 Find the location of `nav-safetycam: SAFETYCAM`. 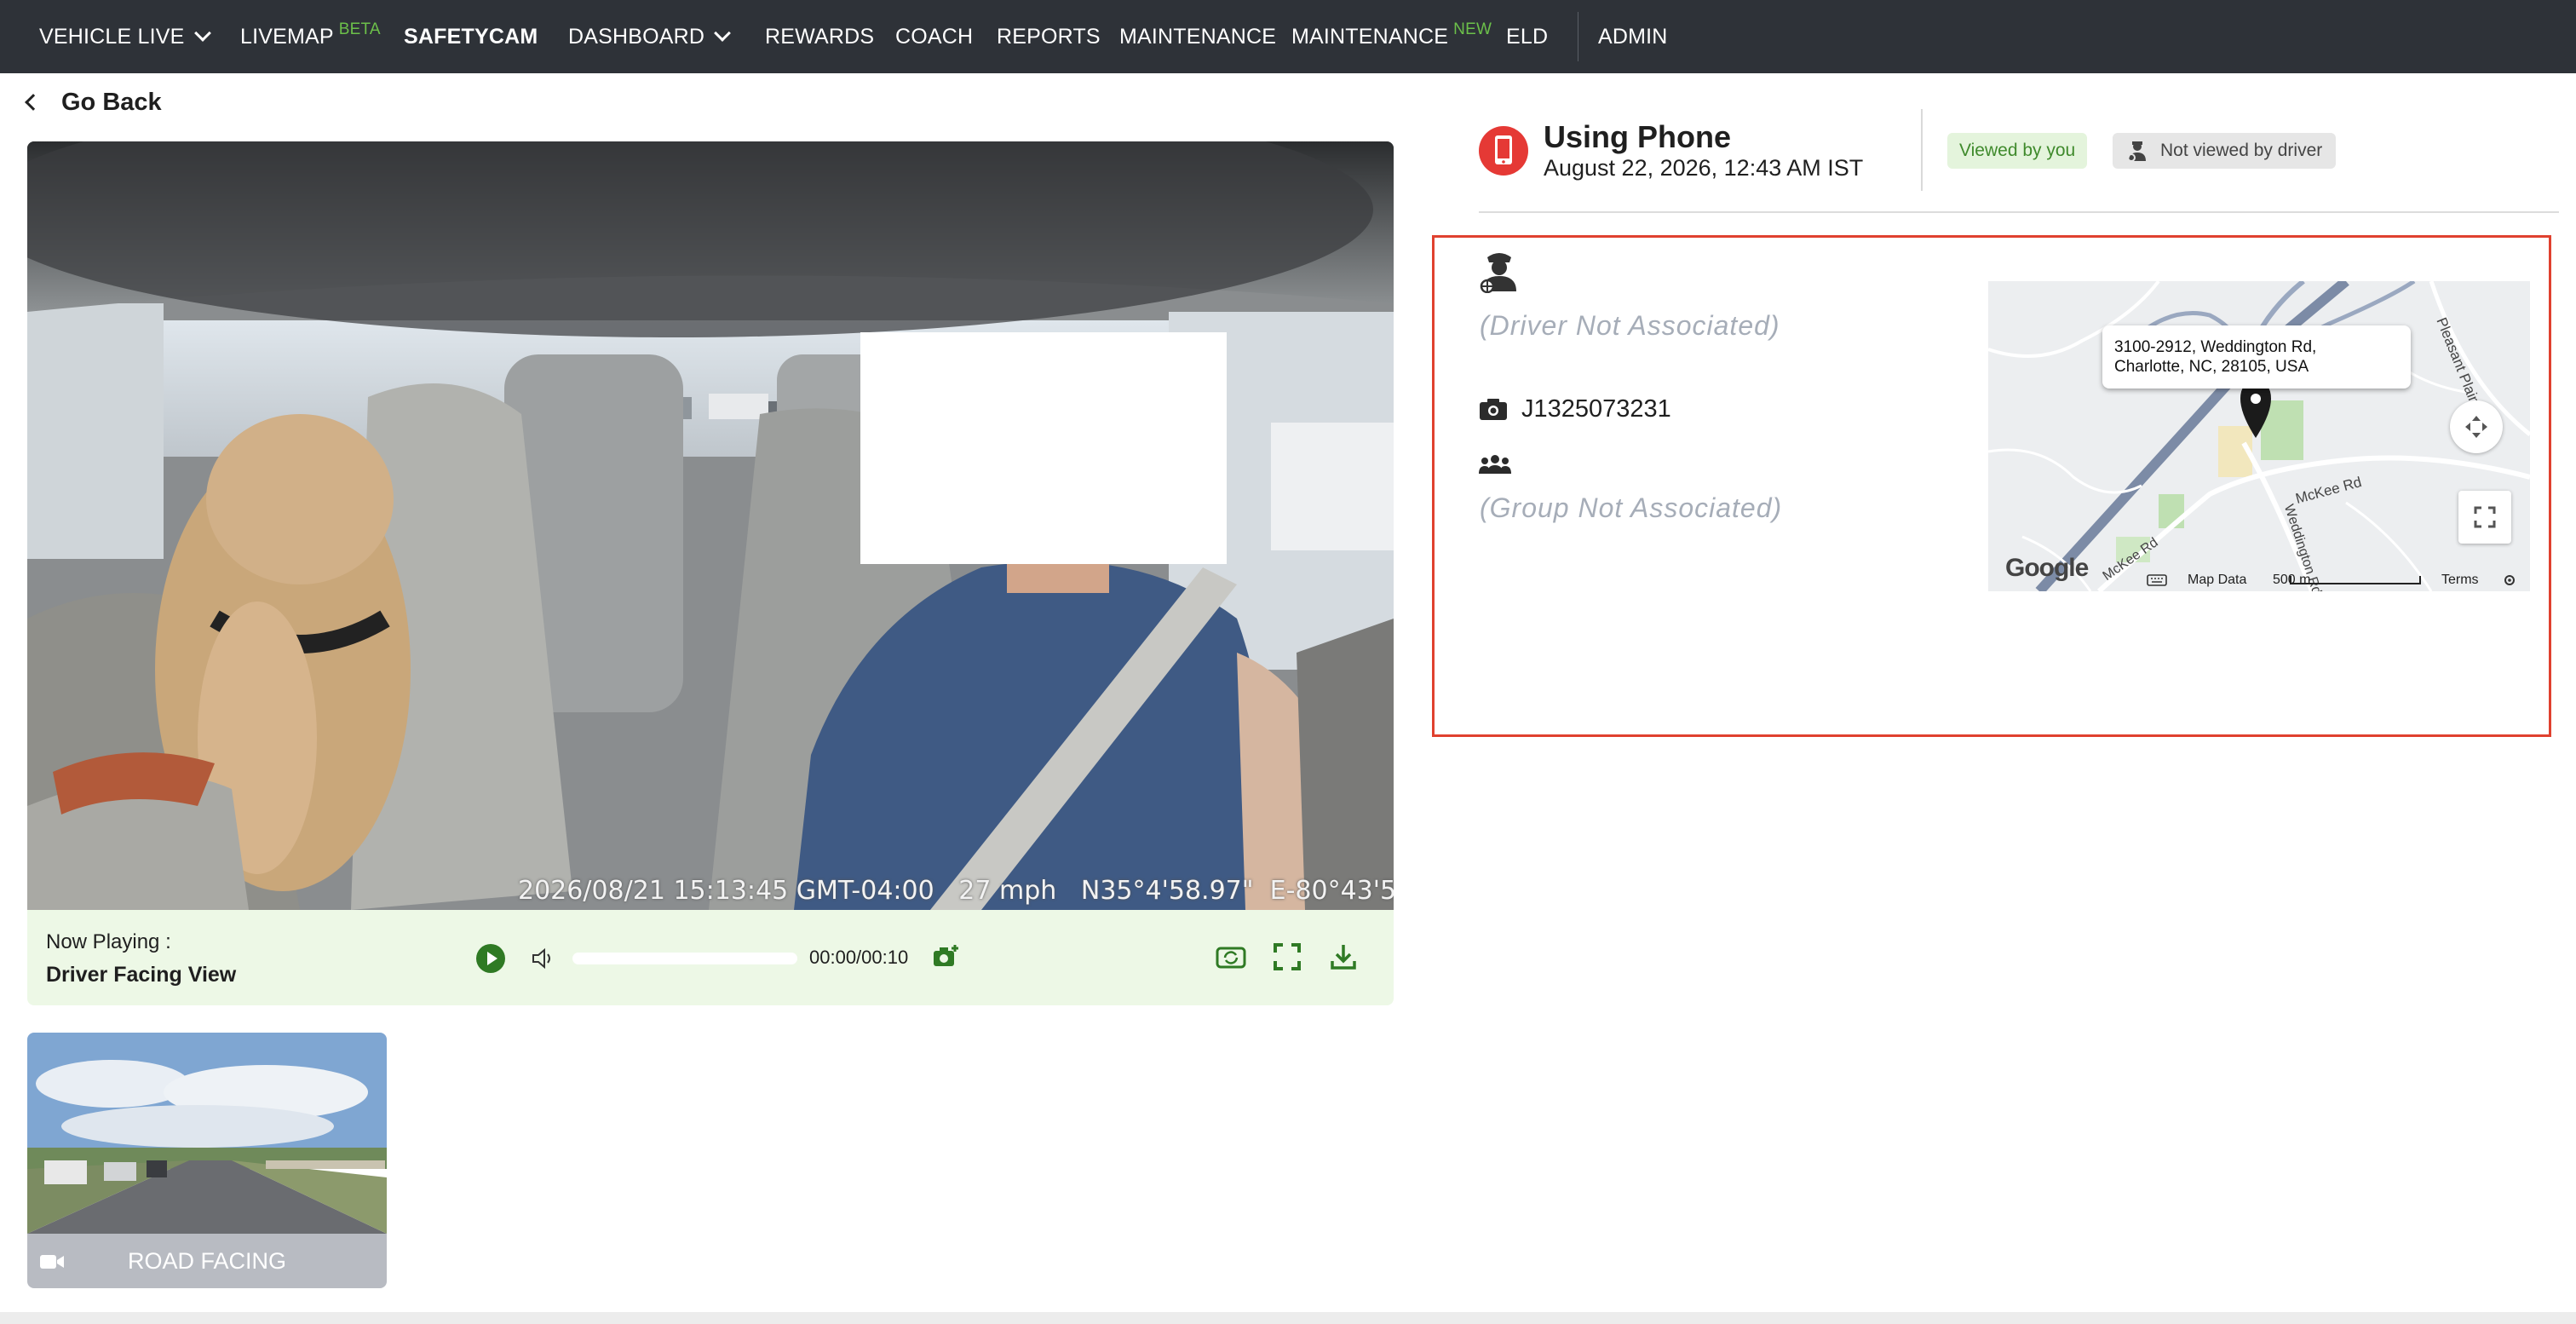

nav-safetycam: SAFETYCAM is located at coordinates (471, 37).